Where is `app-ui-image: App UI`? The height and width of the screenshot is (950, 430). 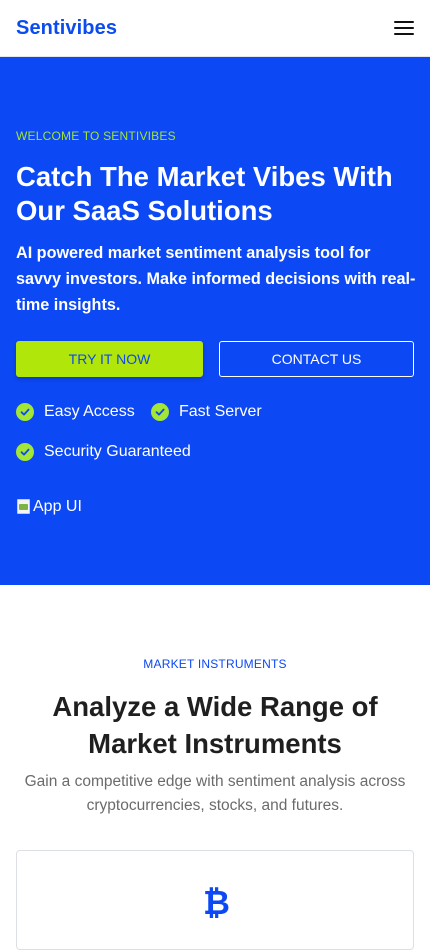 app-ui-image: App UI is located at coordinates (49, 507).